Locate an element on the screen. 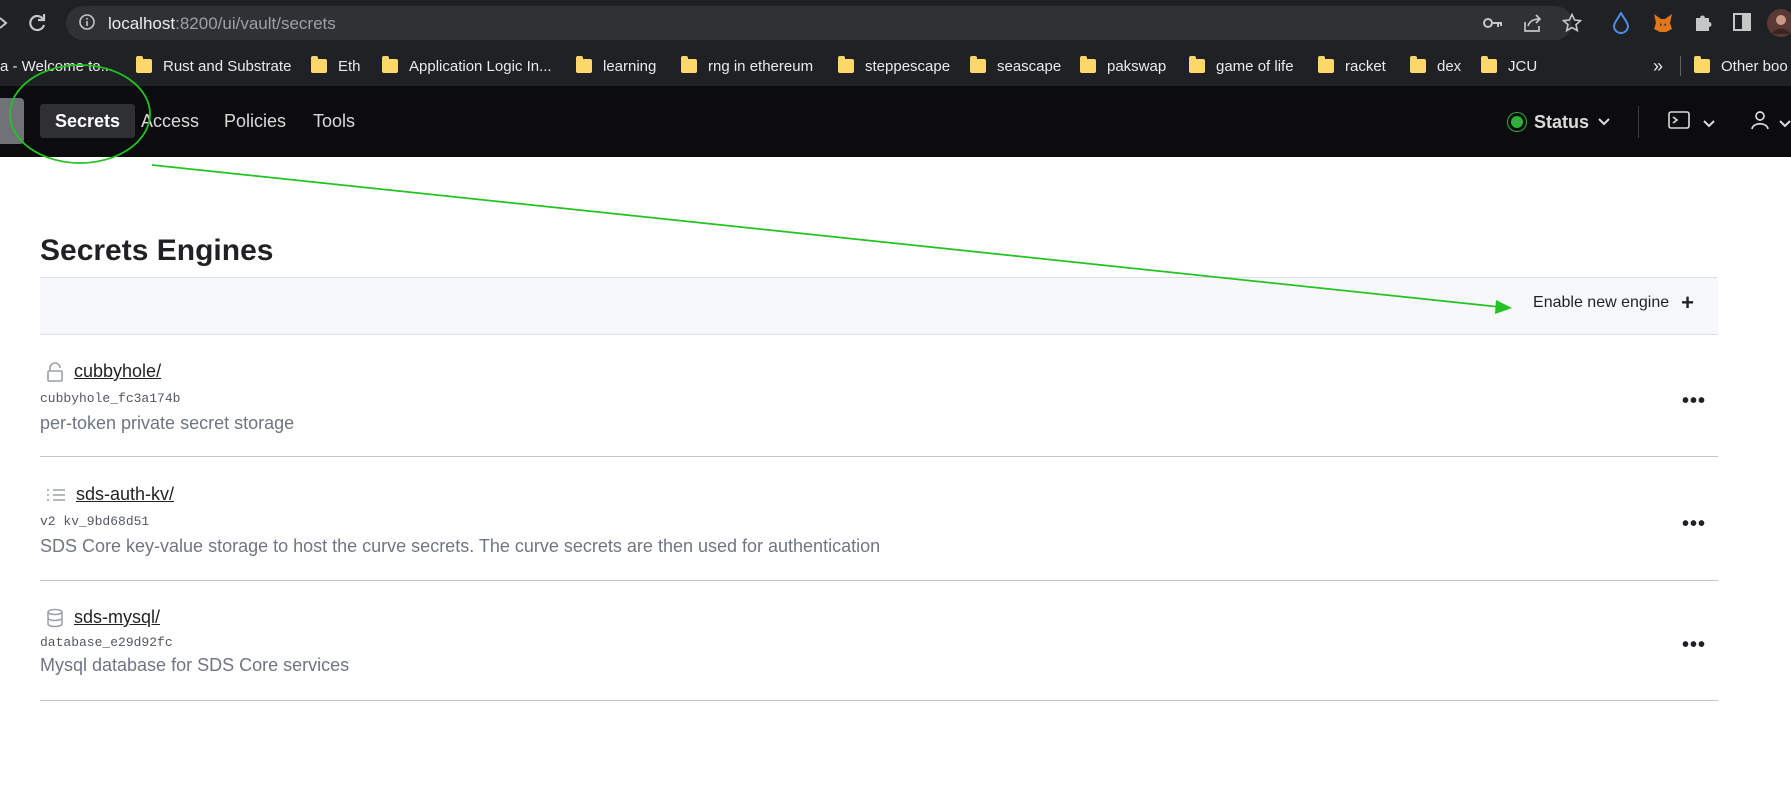  bookmark-label: learning is located at coordinates (630, 66).